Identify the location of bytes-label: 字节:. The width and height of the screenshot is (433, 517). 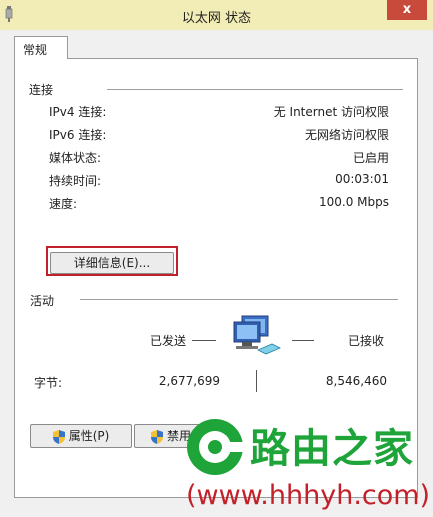
(48, 383).